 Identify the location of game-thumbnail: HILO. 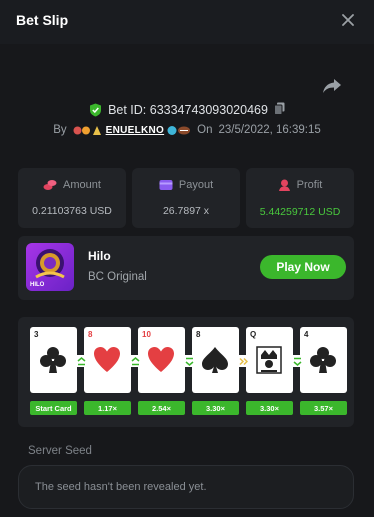
(50, 267).